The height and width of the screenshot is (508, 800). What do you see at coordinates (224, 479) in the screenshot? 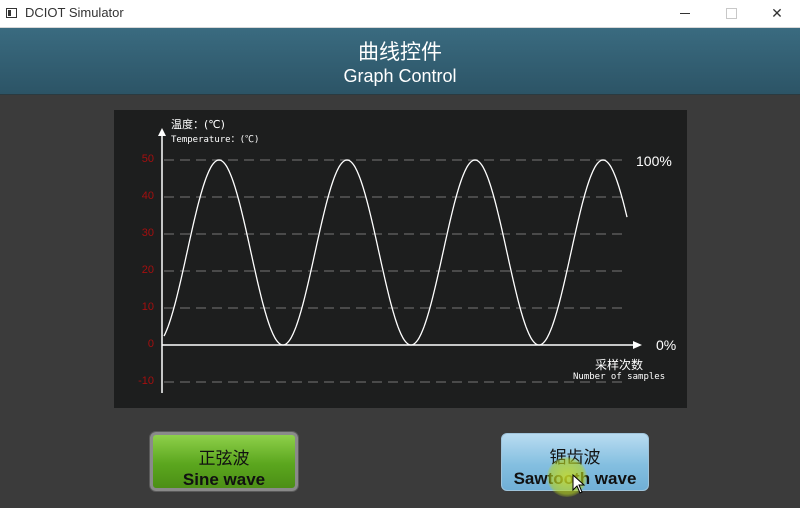
I see `sine-wave-label-en: Sine wave` at bounding box center [224, 479].